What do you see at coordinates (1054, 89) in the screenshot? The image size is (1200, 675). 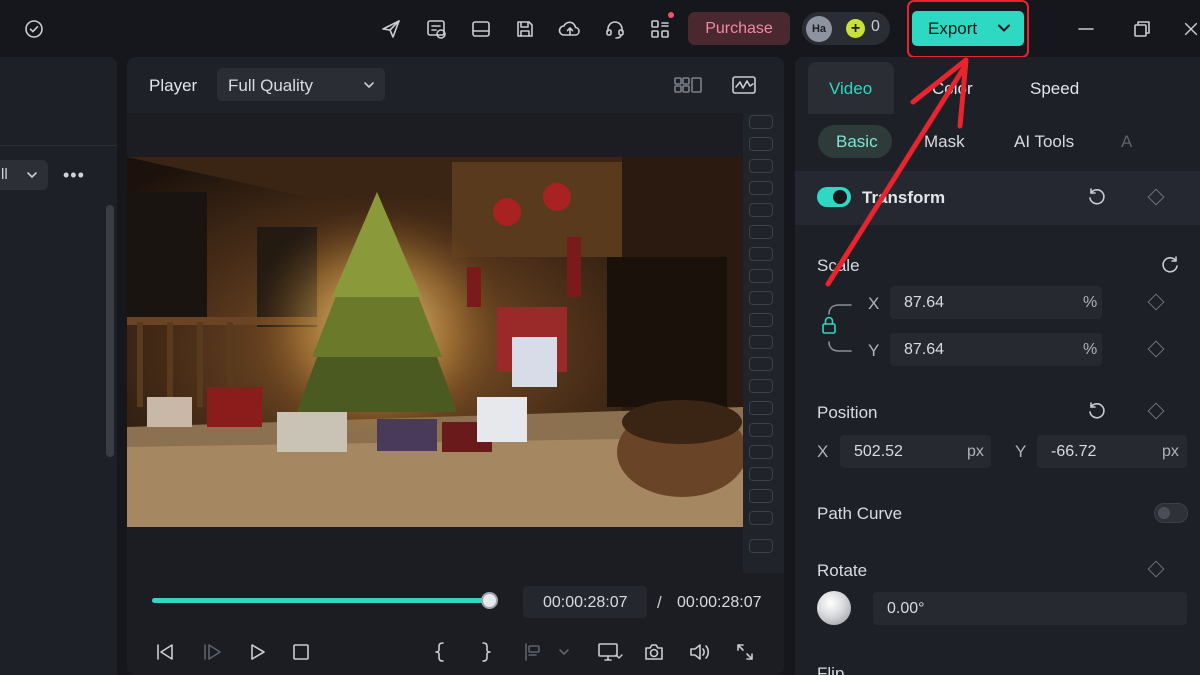 I see `tab-speed: Speed` at bounding box center [1054, 89].